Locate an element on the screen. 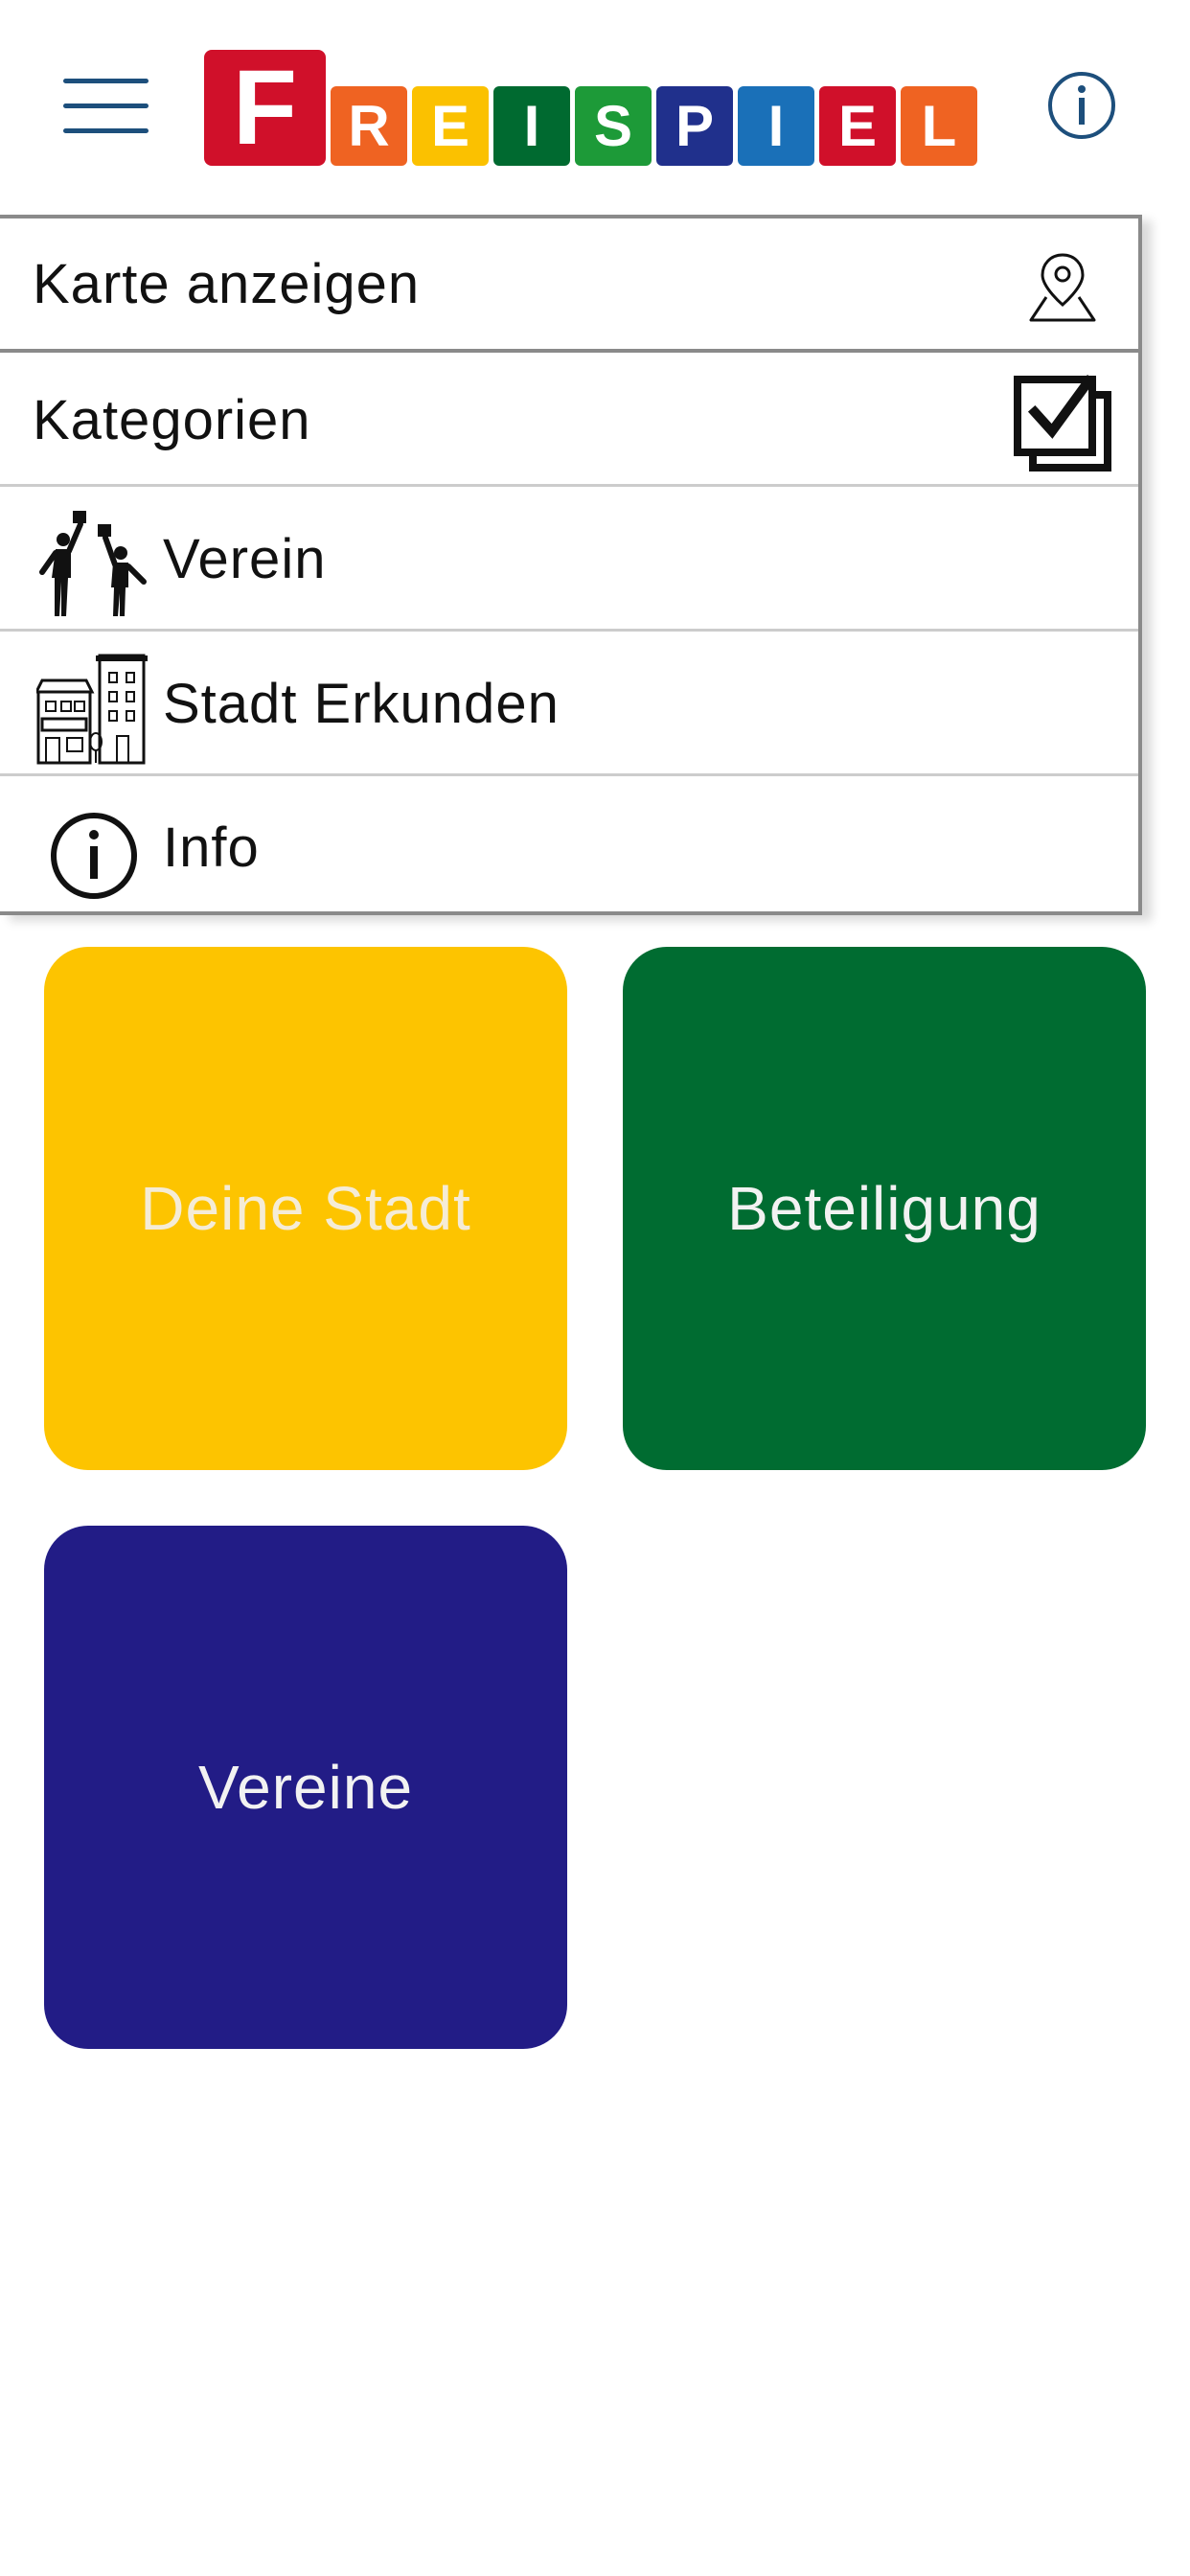  menu-item-label: Info is located at coordinates (212, 847).